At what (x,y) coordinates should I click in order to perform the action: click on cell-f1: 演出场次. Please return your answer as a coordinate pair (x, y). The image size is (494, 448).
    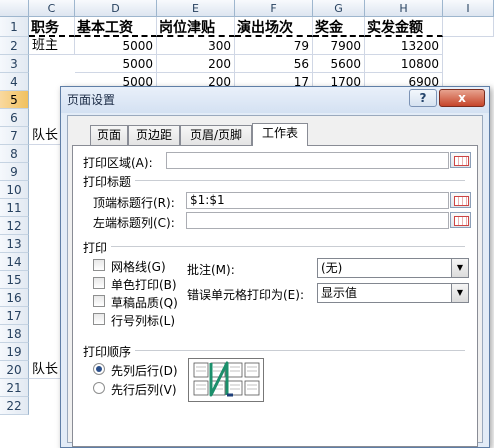
    Looking at the image, I should click on (274, 27).